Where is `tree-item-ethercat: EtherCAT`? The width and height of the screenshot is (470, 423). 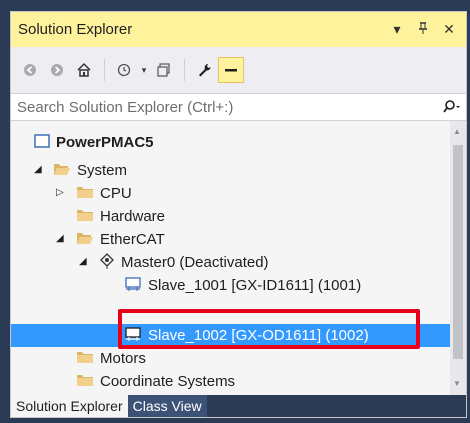
tree-item-ethercat: EtherCAT is located at coordinates (120, 239).